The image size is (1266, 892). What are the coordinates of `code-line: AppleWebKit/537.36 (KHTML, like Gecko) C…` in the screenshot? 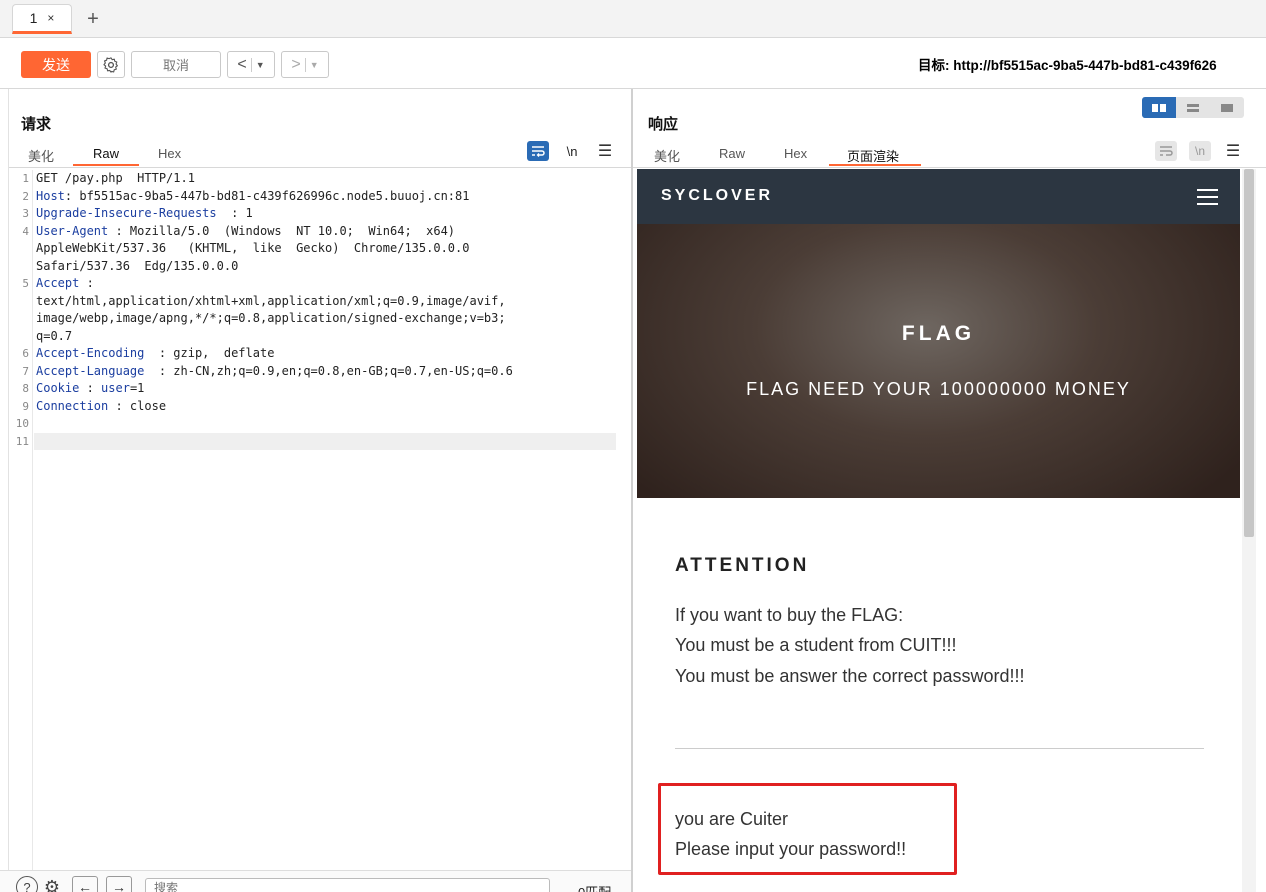 It's located at (252, 249).